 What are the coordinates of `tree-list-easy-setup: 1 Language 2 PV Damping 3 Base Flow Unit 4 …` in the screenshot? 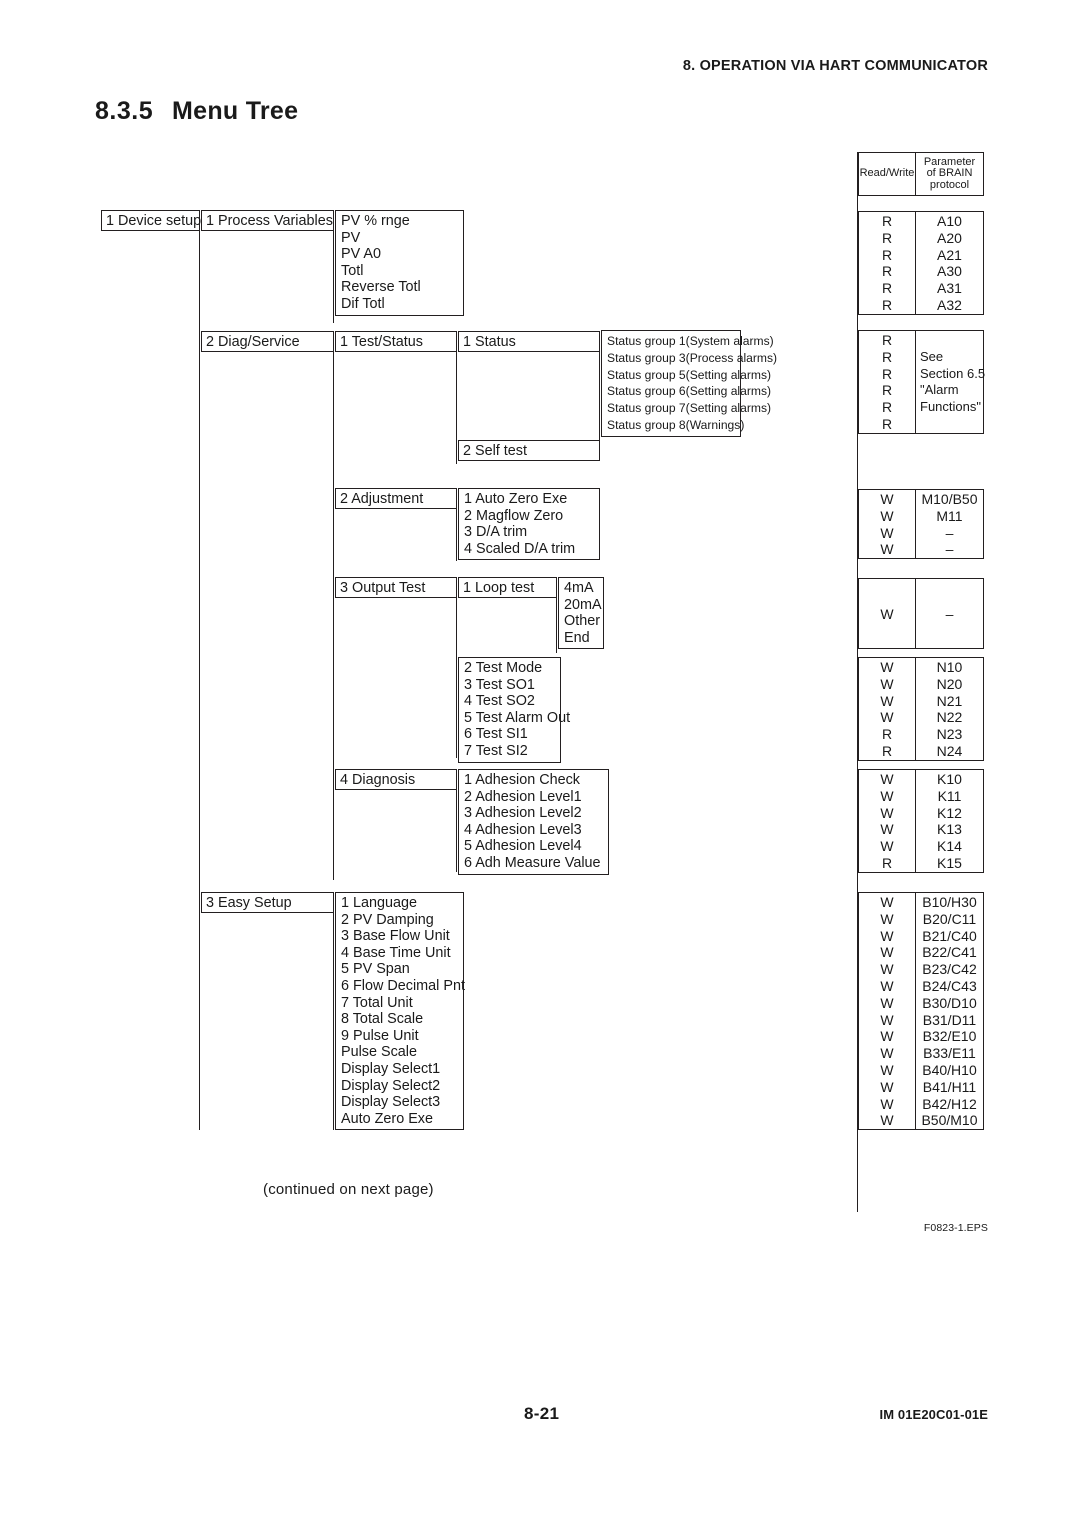 It's located at (400, 1011).